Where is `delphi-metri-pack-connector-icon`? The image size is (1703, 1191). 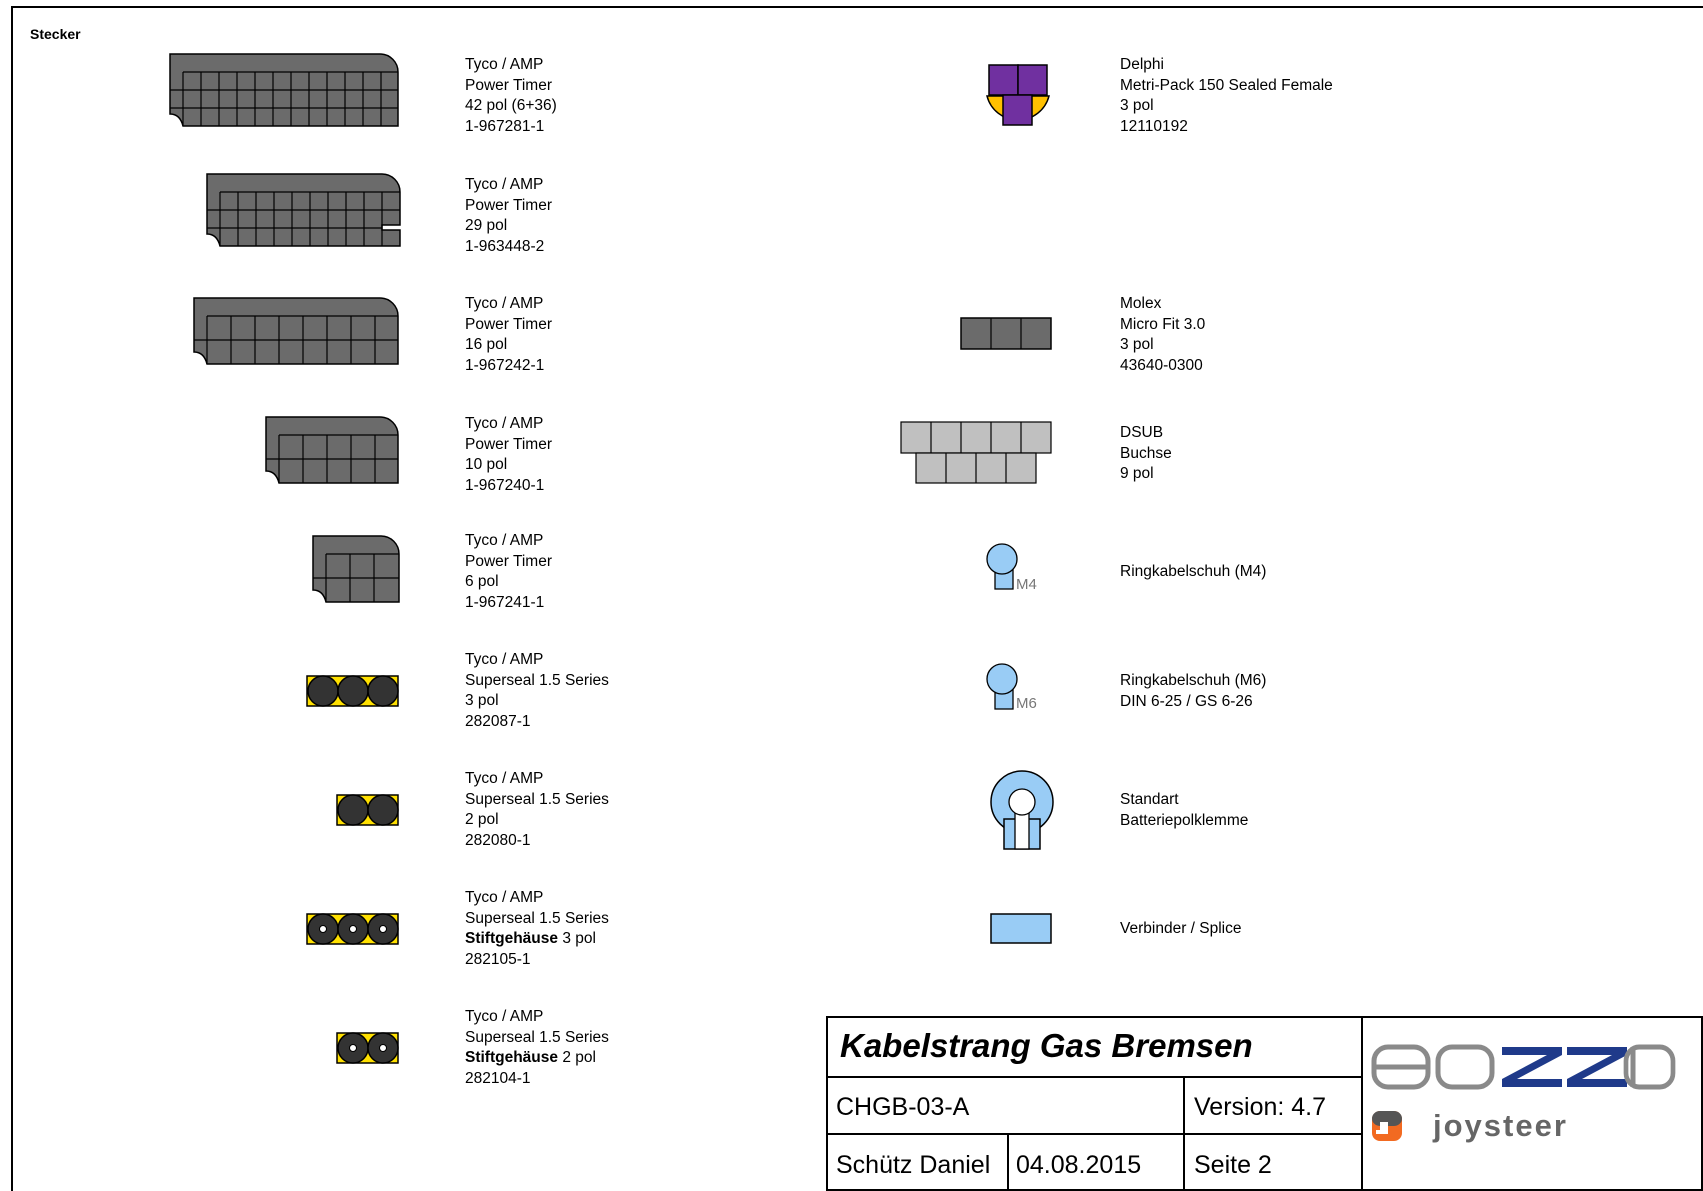 delphi-metri-pack-connector-icon is located at coordinates (1018, 95).